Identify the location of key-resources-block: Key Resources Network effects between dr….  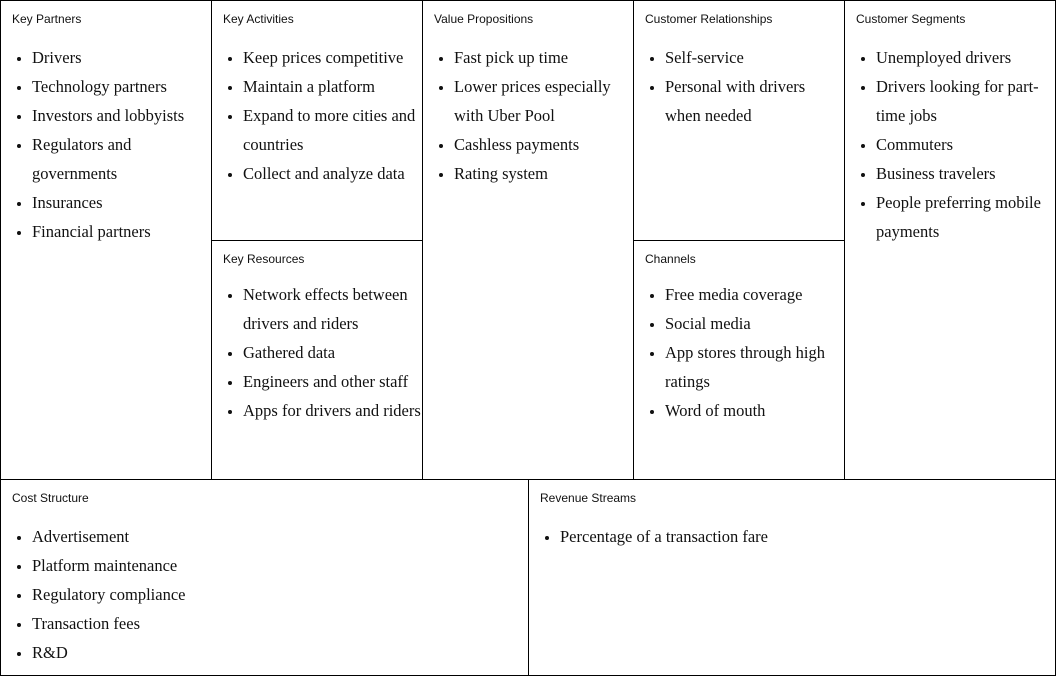
(317, 360).